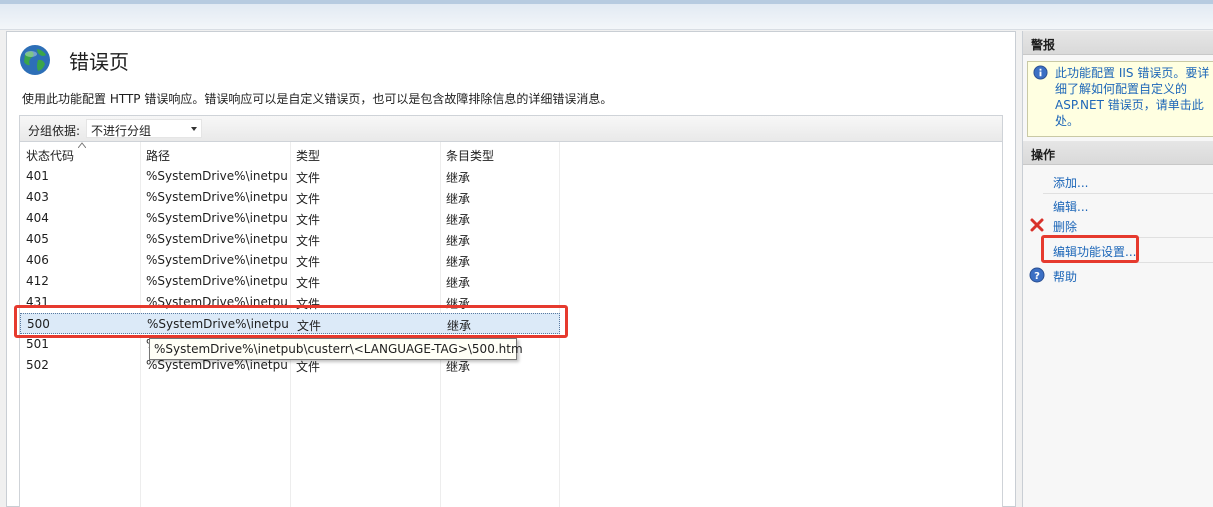  Describe the element at coordinates (1037, 225) in the screenshot. I see `delete-icon` at that location.